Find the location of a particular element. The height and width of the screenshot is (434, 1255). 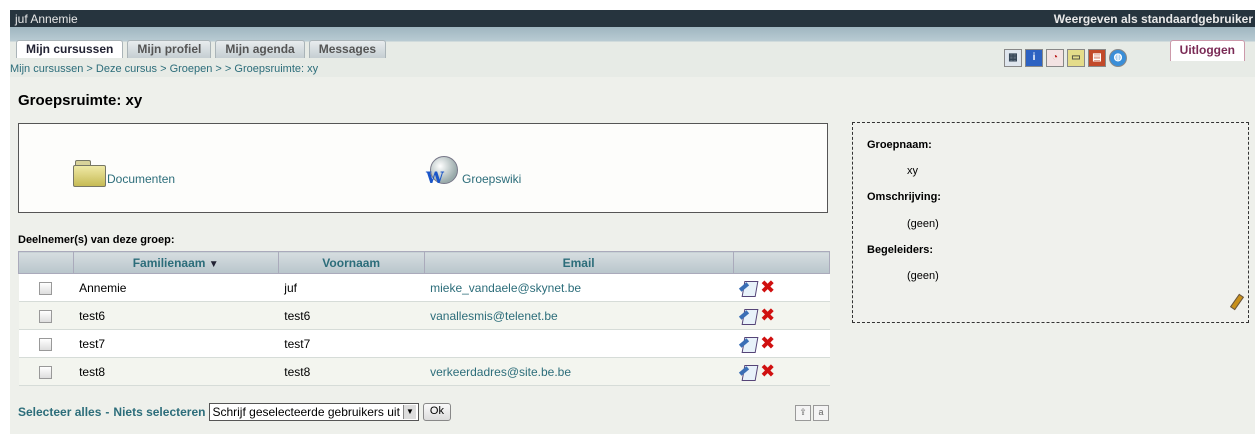

documents-link: Documenten is located at coordinates (141, 179).